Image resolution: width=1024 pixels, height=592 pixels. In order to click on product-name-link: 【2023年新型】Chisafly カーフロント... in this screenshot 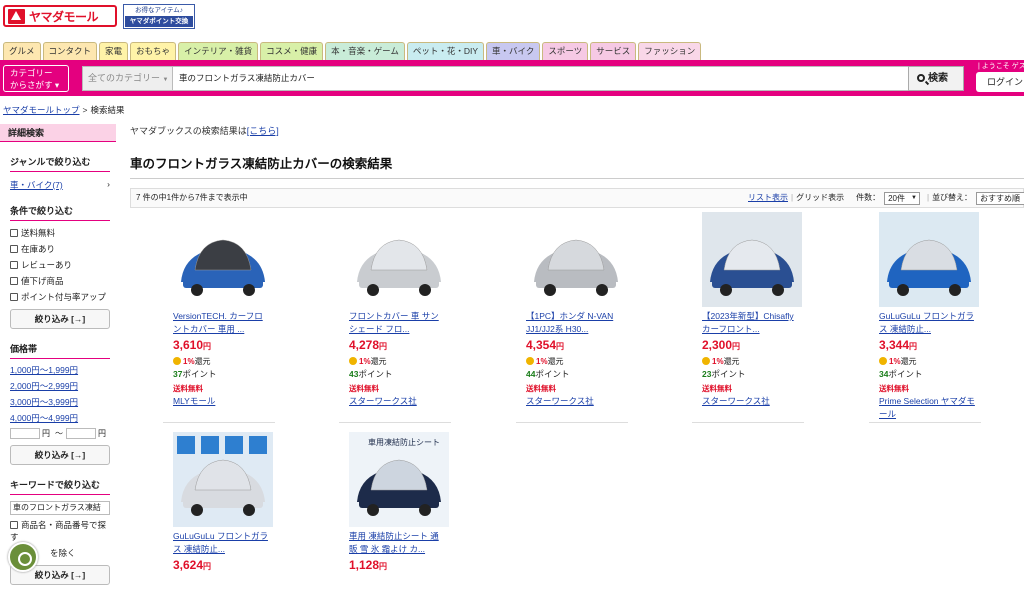, I will do `click(750, 322)`.